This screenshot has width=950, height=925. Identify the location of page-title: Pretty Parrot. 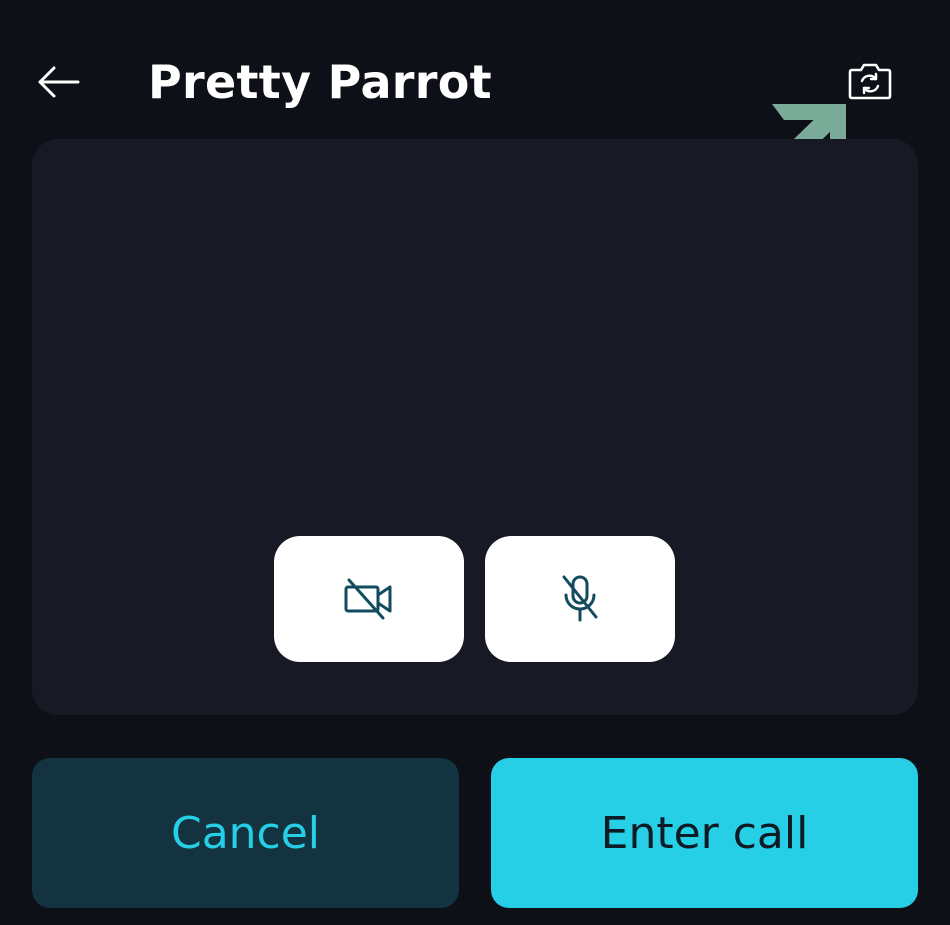
(320, 82).